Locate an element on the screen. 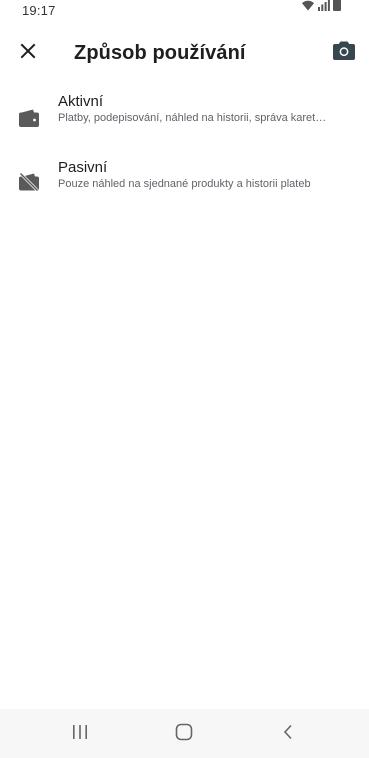 The width and height of the screenshot is (369, 758). close-icon is located at coordinates (28, 53).